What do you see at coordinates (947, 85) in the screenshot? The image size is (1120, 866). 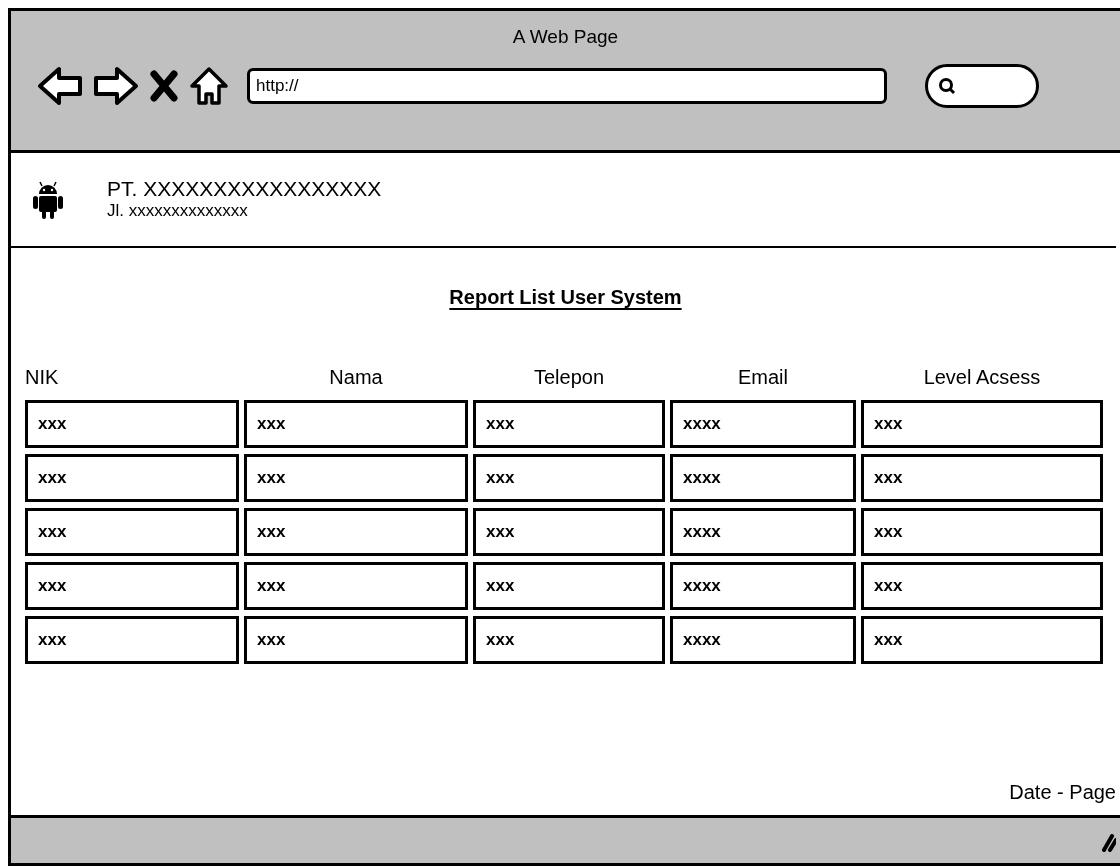 I see `search-icon` at bounding box center [947, 85].